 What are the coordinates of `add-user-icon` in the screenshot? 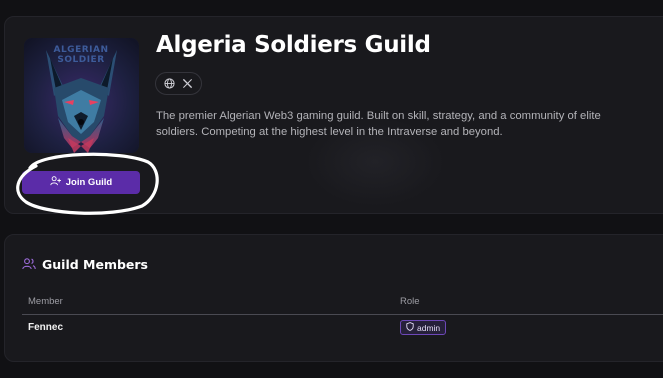 It's located at (55, 182).